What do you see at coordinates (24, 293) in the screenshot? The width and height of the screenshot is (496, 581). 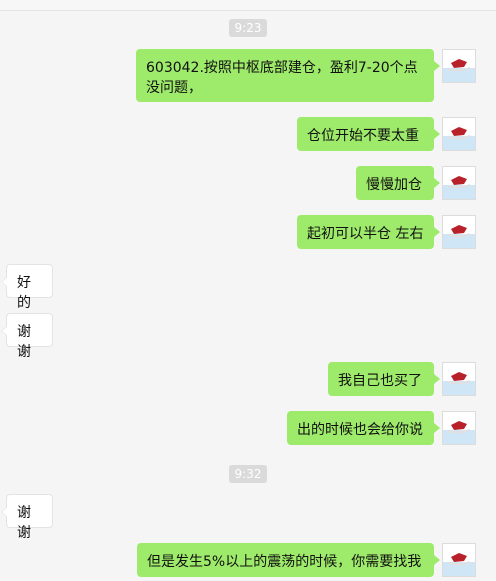 I see `message-text: 好的` at bounding box center [24, 293].